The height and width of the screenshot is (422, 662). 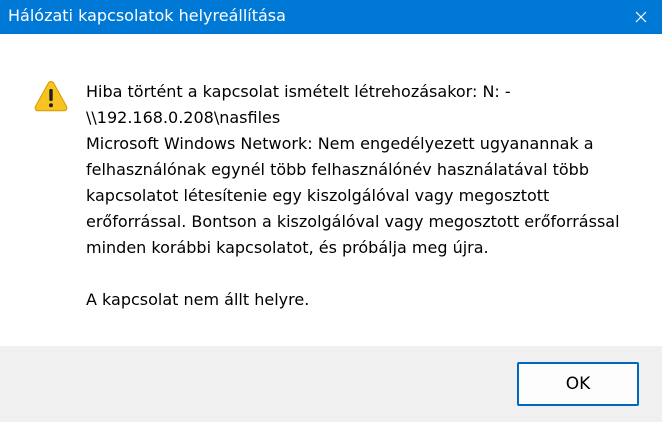 I want to click on window-title: Hálózati kapcsolatok helyreállítása, so click(x=147, y=15).